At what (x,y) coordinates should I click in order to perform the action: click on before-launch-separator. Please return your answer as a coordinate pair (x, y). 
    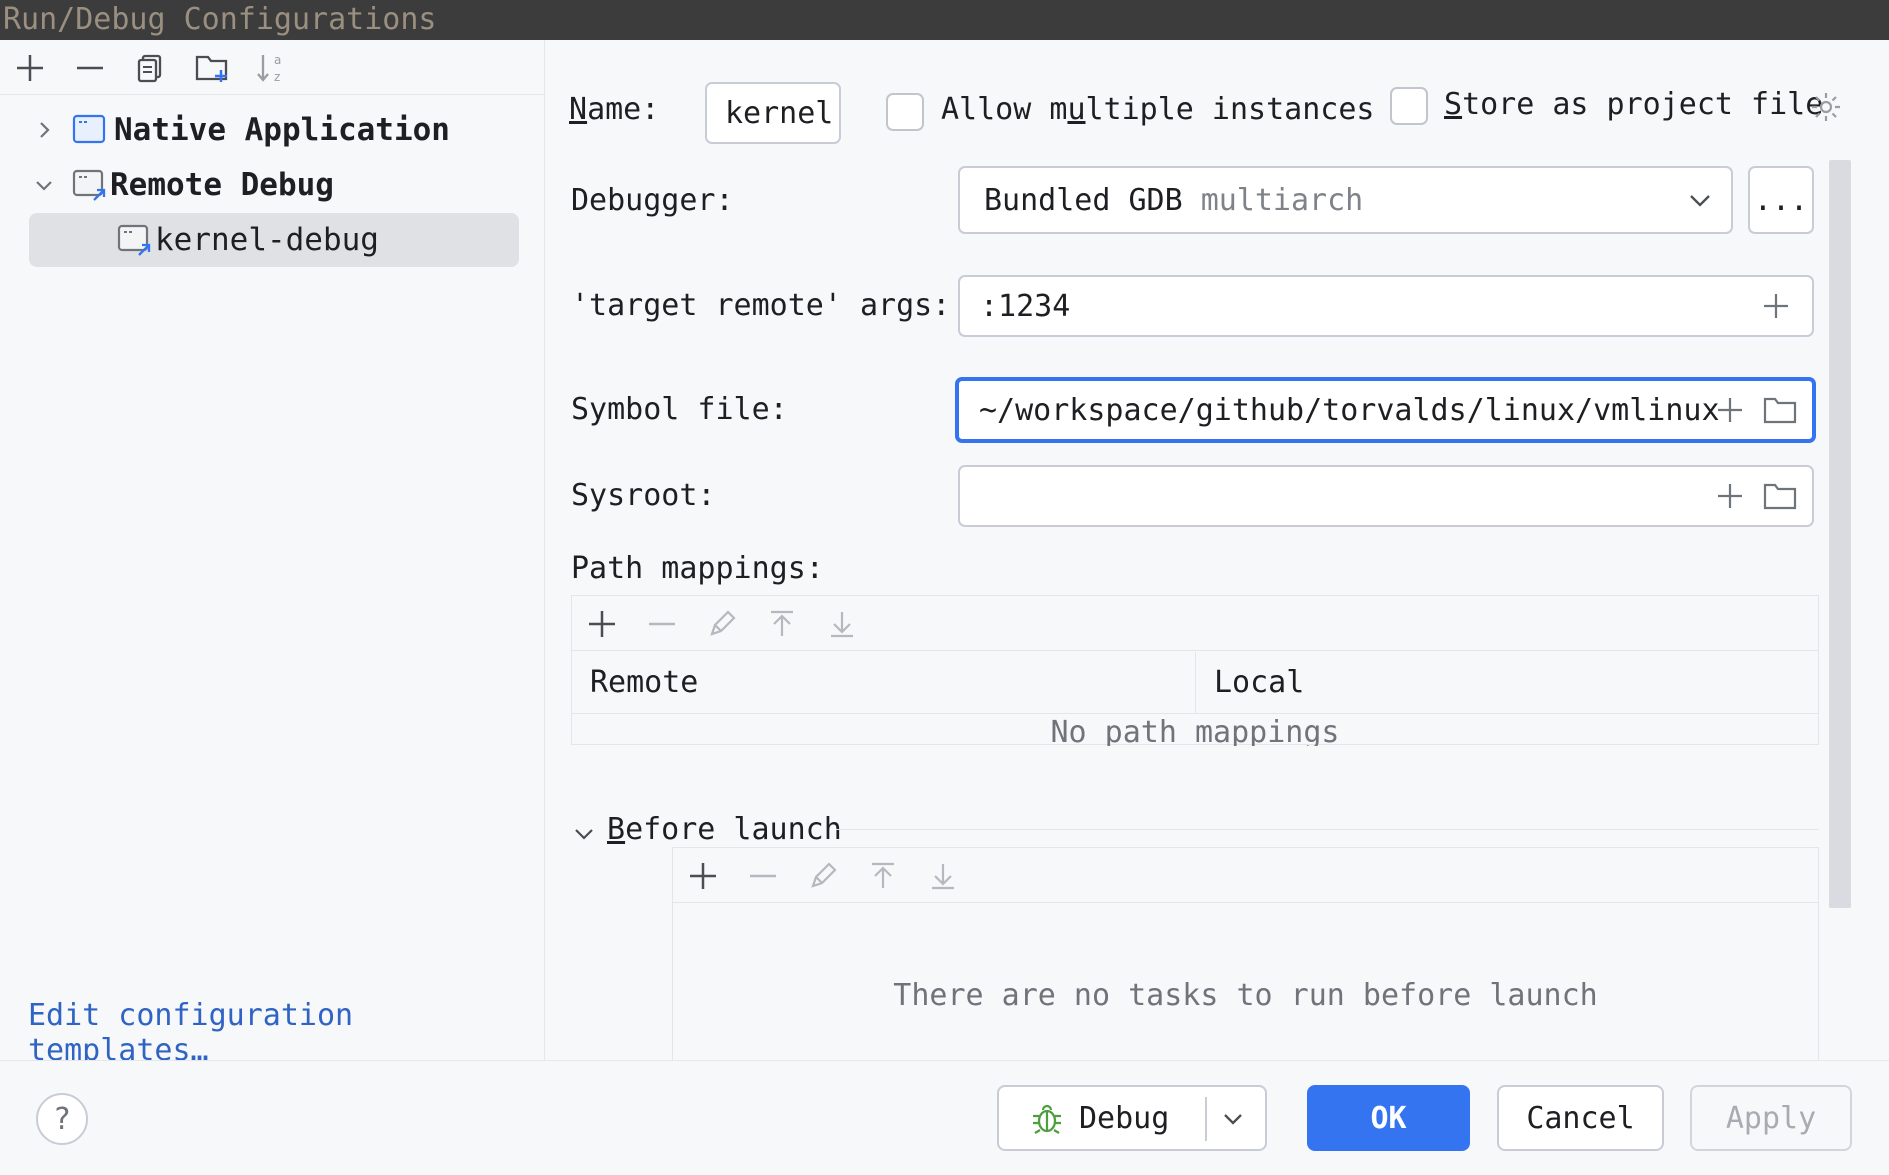
    Looking at the image, I should click on (1327, 829).